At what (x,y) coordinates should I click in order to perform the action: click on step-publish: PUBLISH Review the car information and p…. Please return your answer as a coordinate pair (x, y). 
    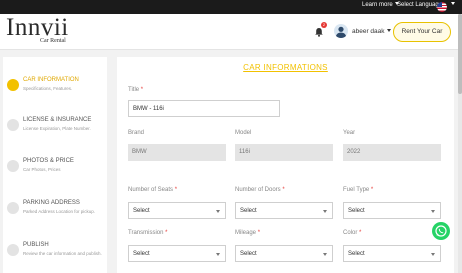
    Looking at the image, I should click on (55, 250).